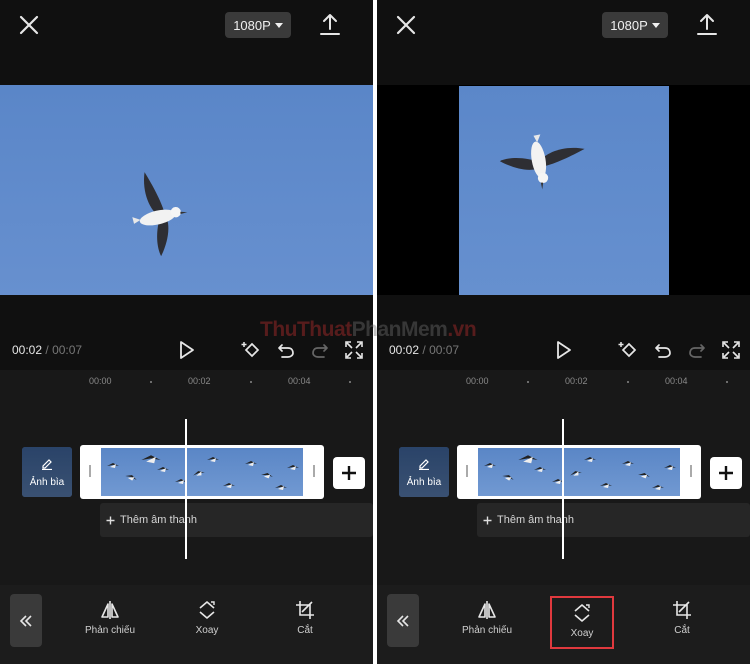 The width and height of the screenshot is (750, 664). I want to click on double-chevron-left-icon, so click(25, 620).